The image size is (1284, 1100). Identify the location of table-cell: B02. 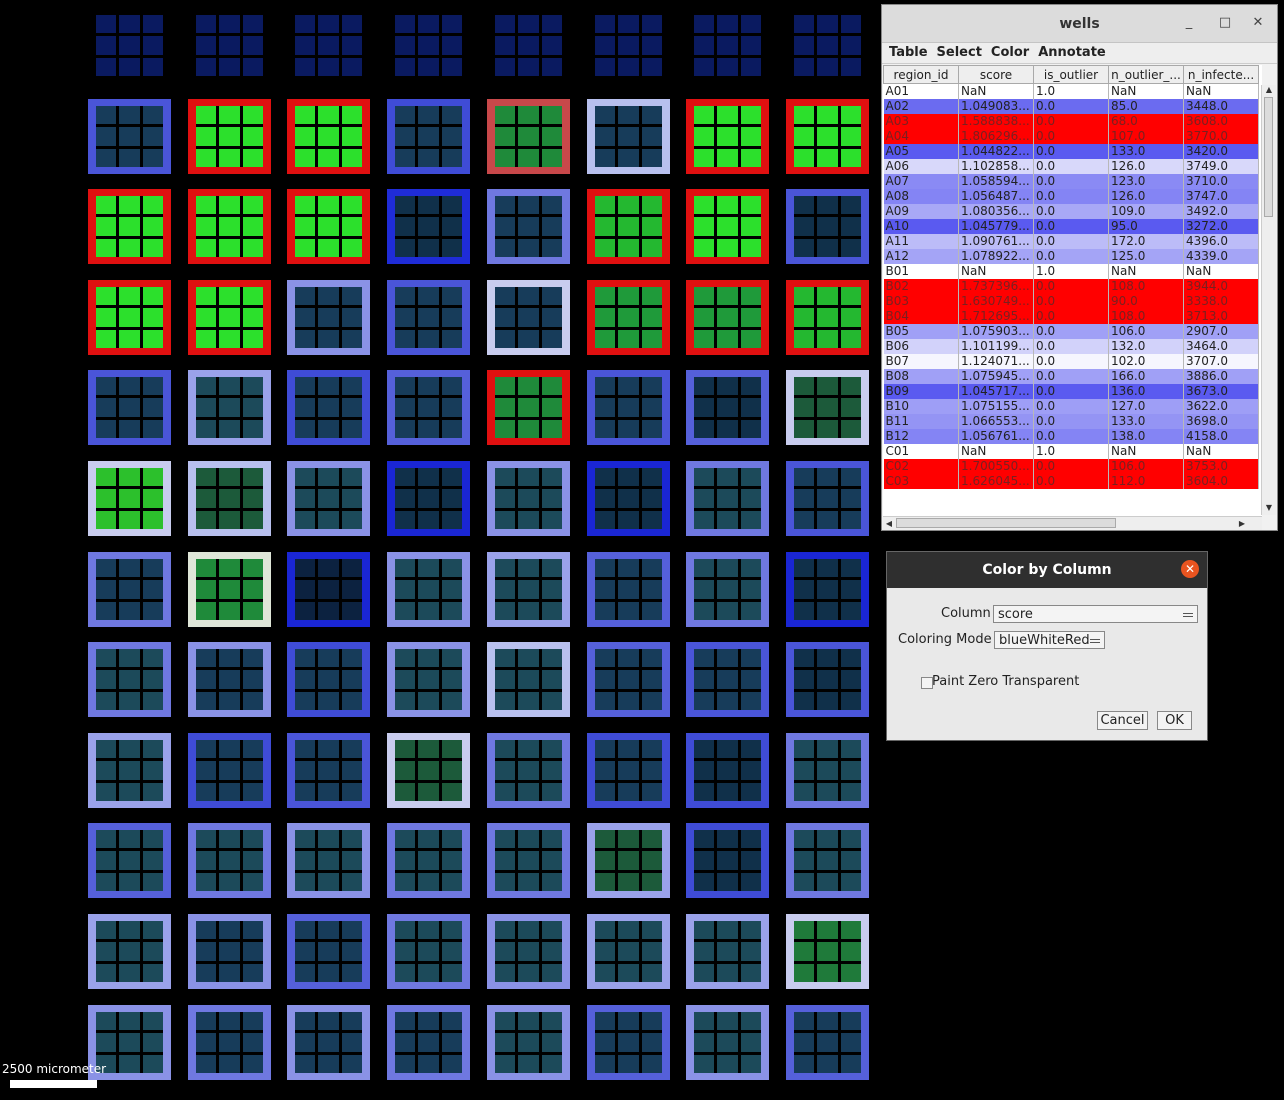
(921, 286).